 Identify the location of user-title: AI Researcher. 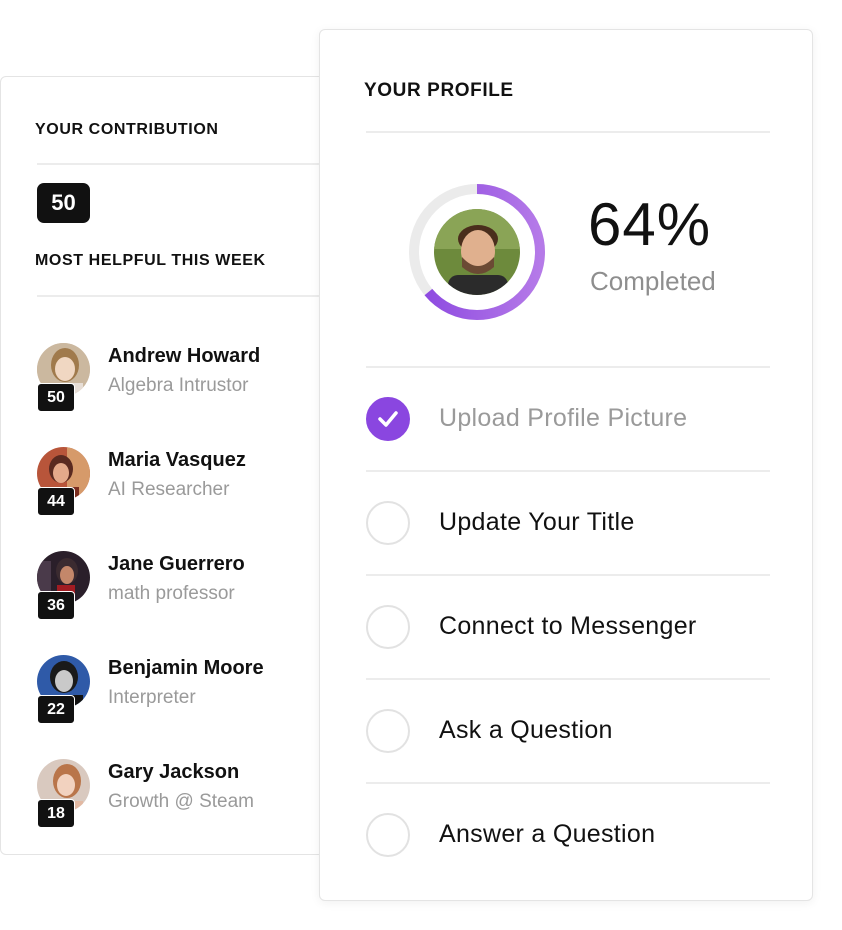
(169, 489).